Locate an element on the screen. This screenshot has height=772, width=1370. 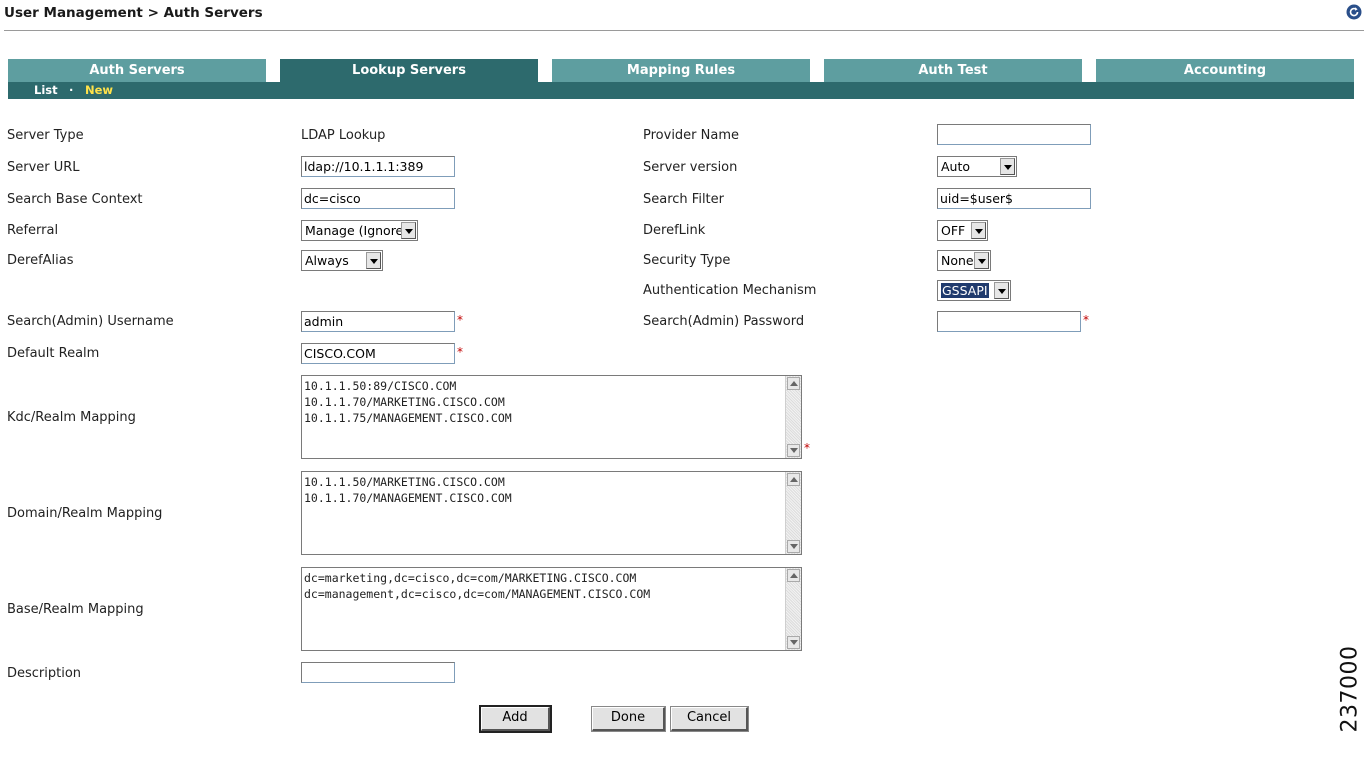
server-type-label: Server Type is located at coordinates (45, 135).